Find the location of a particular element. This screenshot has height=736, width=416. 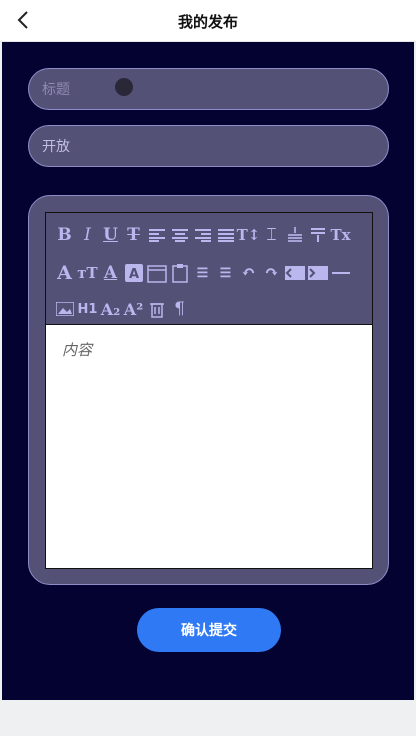

toolbar-row-1: B I U T T↕ ⌶ Tx is located at coordinates (203, 235).